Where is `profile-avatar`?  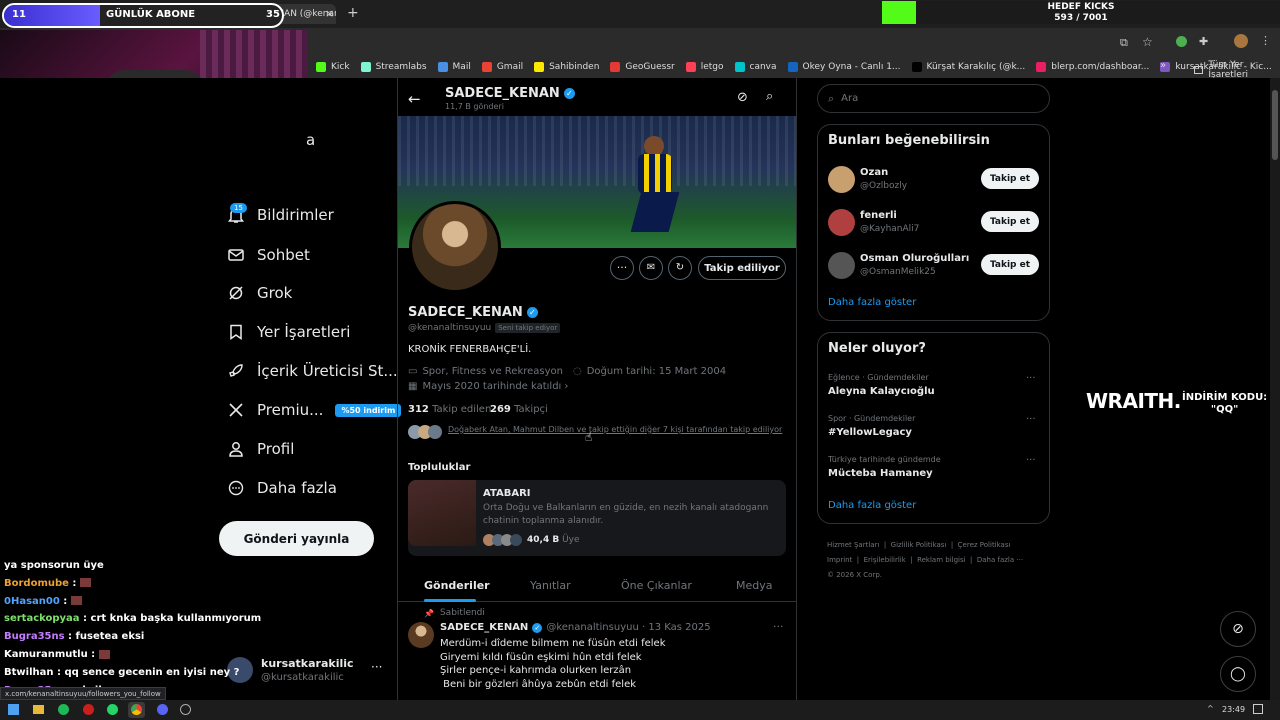 profile-avatar is located at coordinates (455, 247).